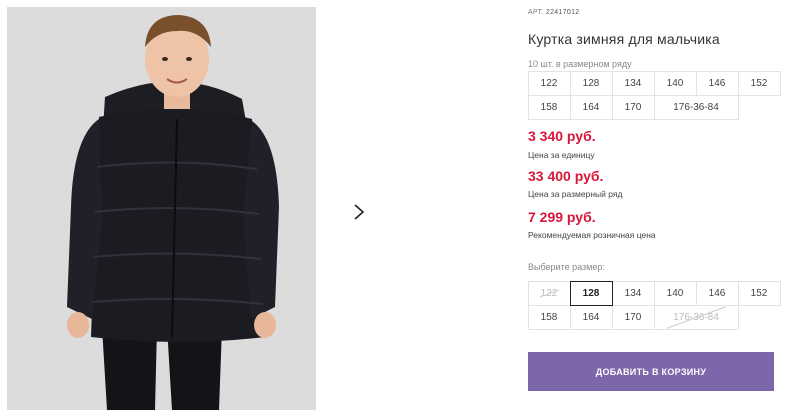 Image resolution: width=800 pixels, height=410 pixels. What do you see at coordinates (562, 12) in the screenshot?
I see `sku-number: 22417012` at bounding box center [562, 12].